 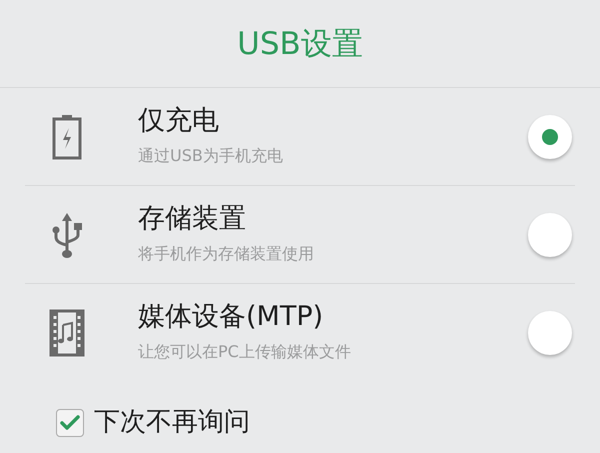 What do you see at coordinates (67, 235) in the screenshot?
I see `usb-icon` at bounding box center [67, 235].